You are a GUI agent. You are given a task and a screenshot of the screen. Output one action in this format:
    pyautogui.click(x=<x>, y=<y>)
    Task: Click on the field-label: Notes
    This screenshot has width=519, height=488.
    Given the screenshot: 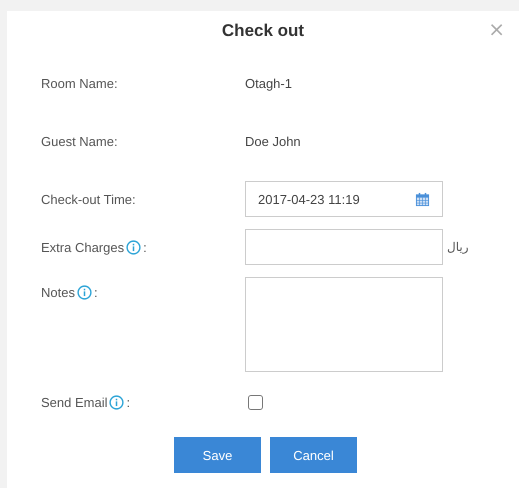 What is the action you would take?
    pyautogui.click(x=58, y=292)
    